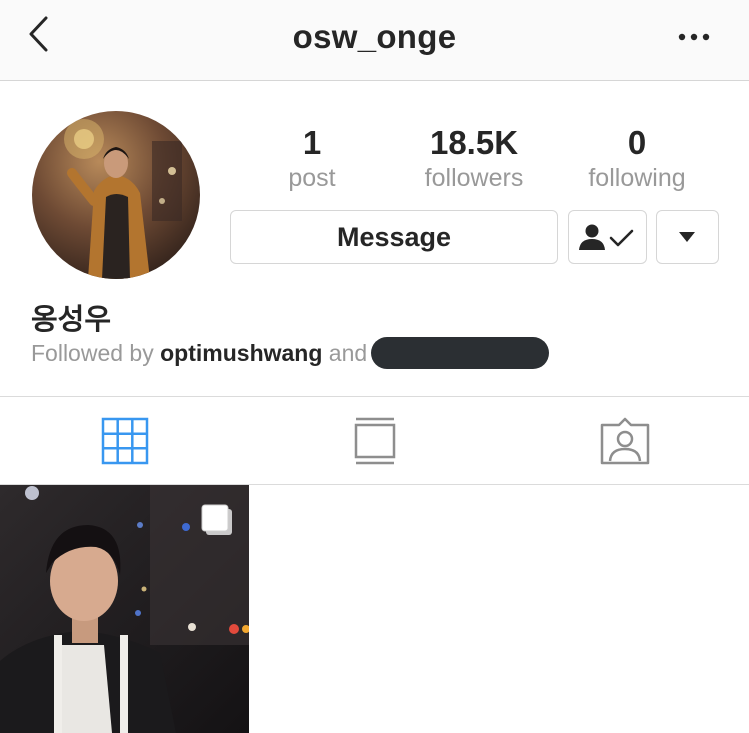 The image size is (749, 733). I want to click on followers-count: 18.5K, so click(474, 142).